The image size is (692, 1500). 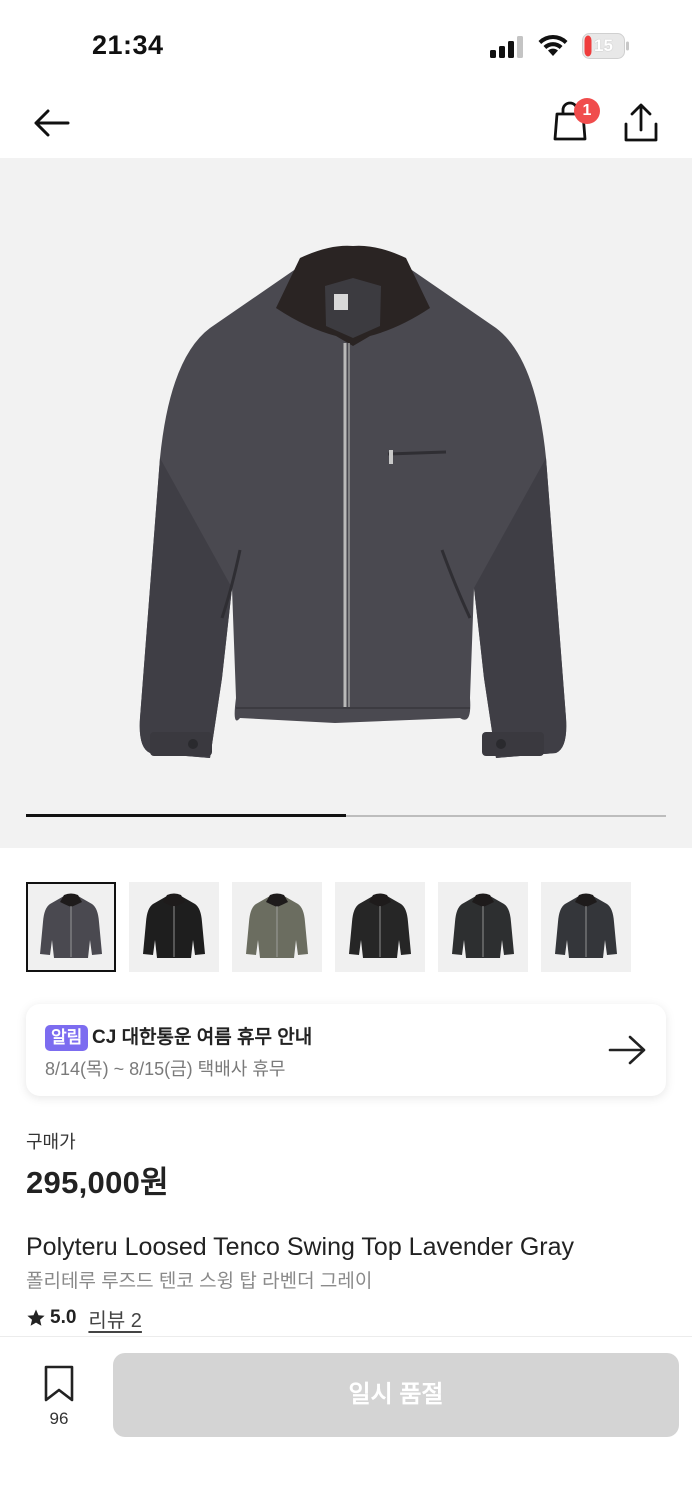 What do you see at coordinates (506, 47) in the screenshot?
I see `signal-icon` at bounding box center [506, 47].